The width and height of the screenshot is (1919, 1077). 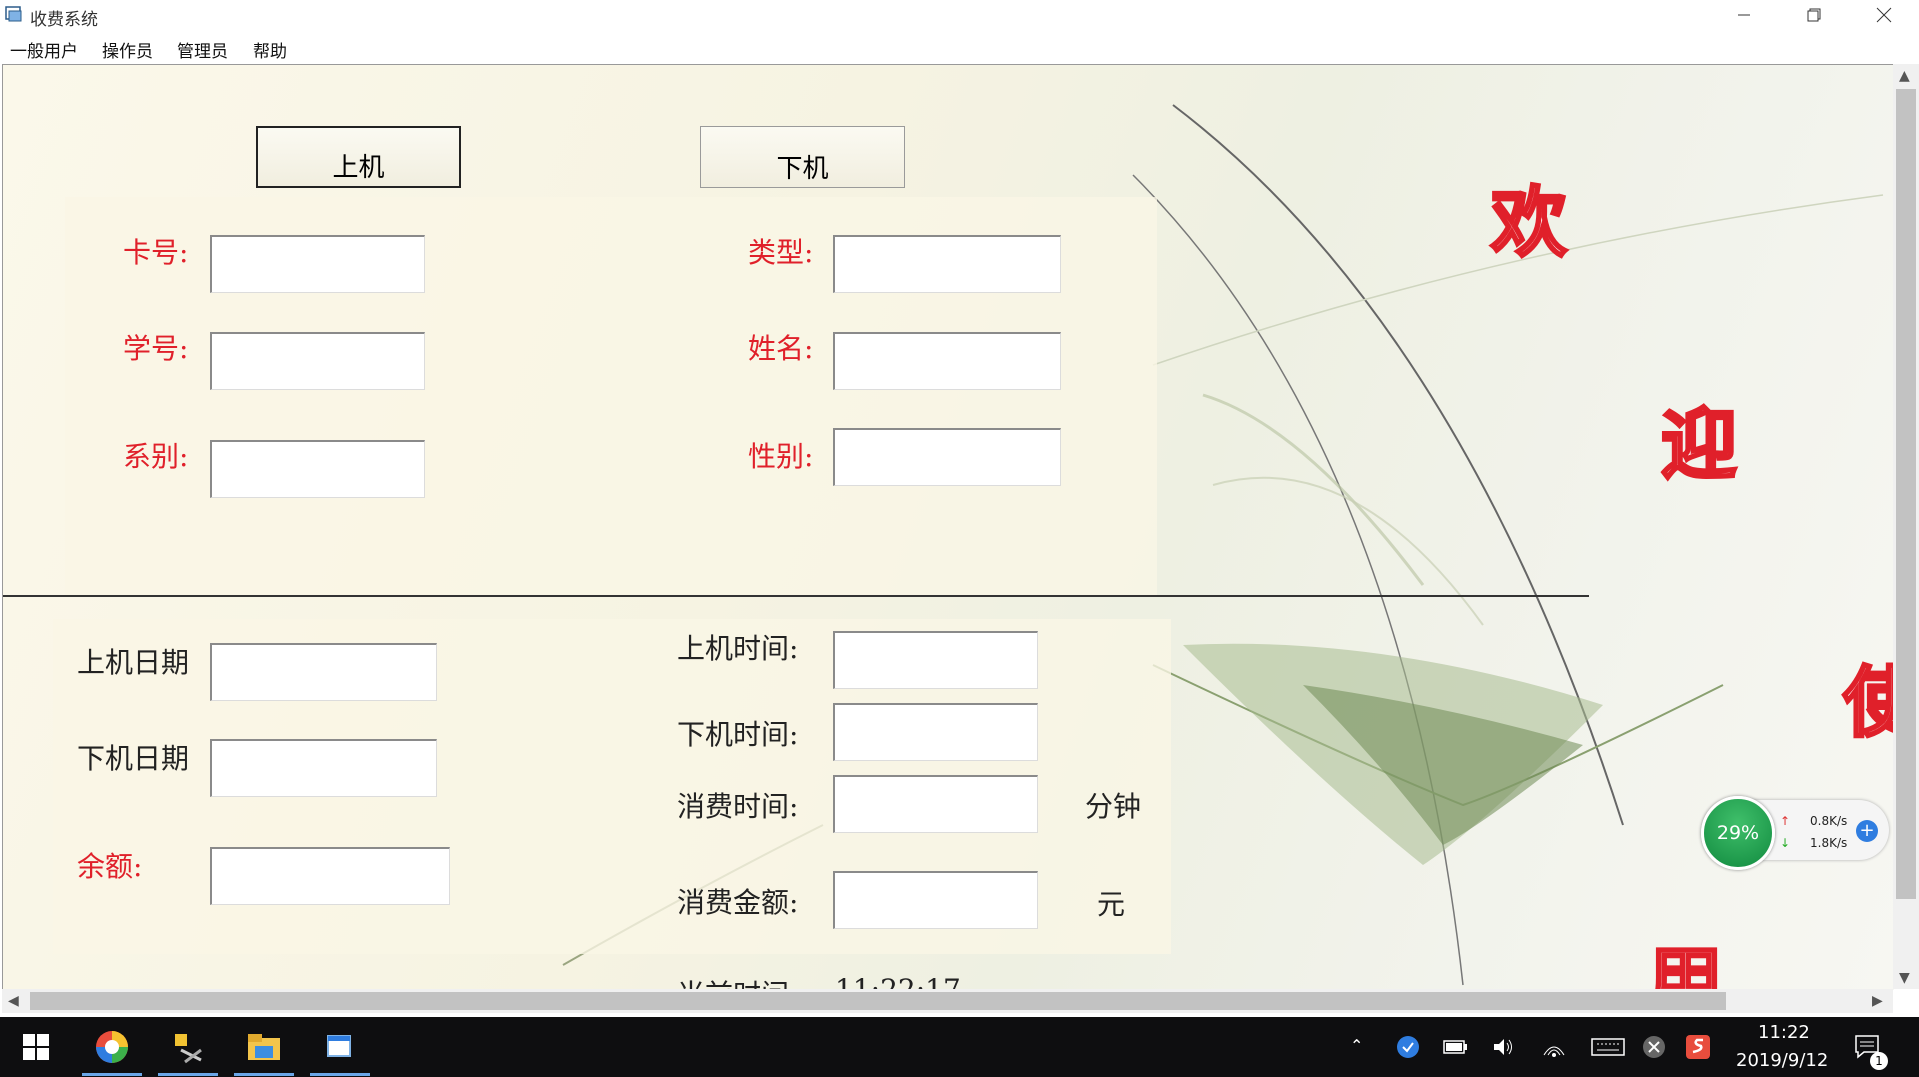 What do you see at coordinates (1456, 1047) in the screenshot?
I see `battery-icon` at bounding box center [1456, 1047].